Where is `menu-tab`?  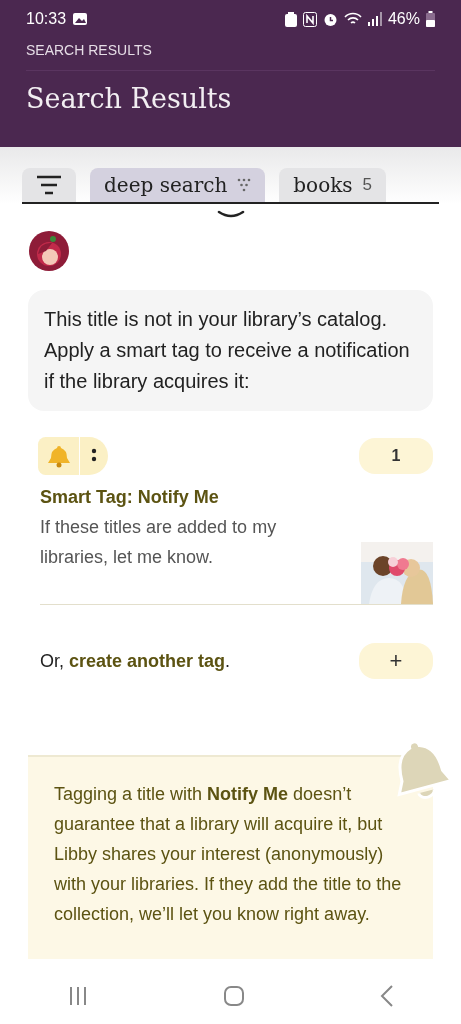
menu-tab is located at coordinates (49, 185).